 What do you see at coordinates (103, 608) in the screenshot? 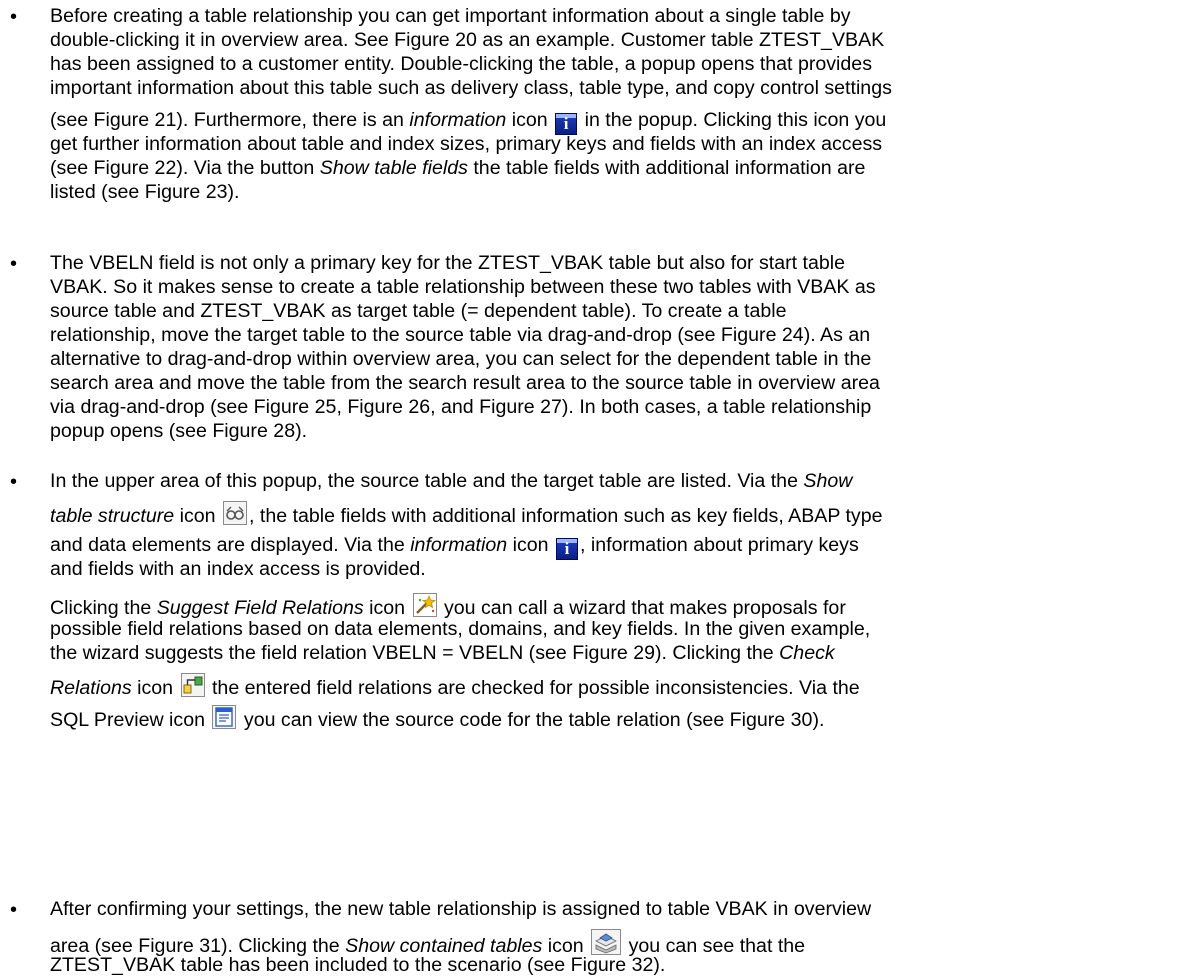
I see `text-segment: Clicking the` at bounding box center [103, 608].